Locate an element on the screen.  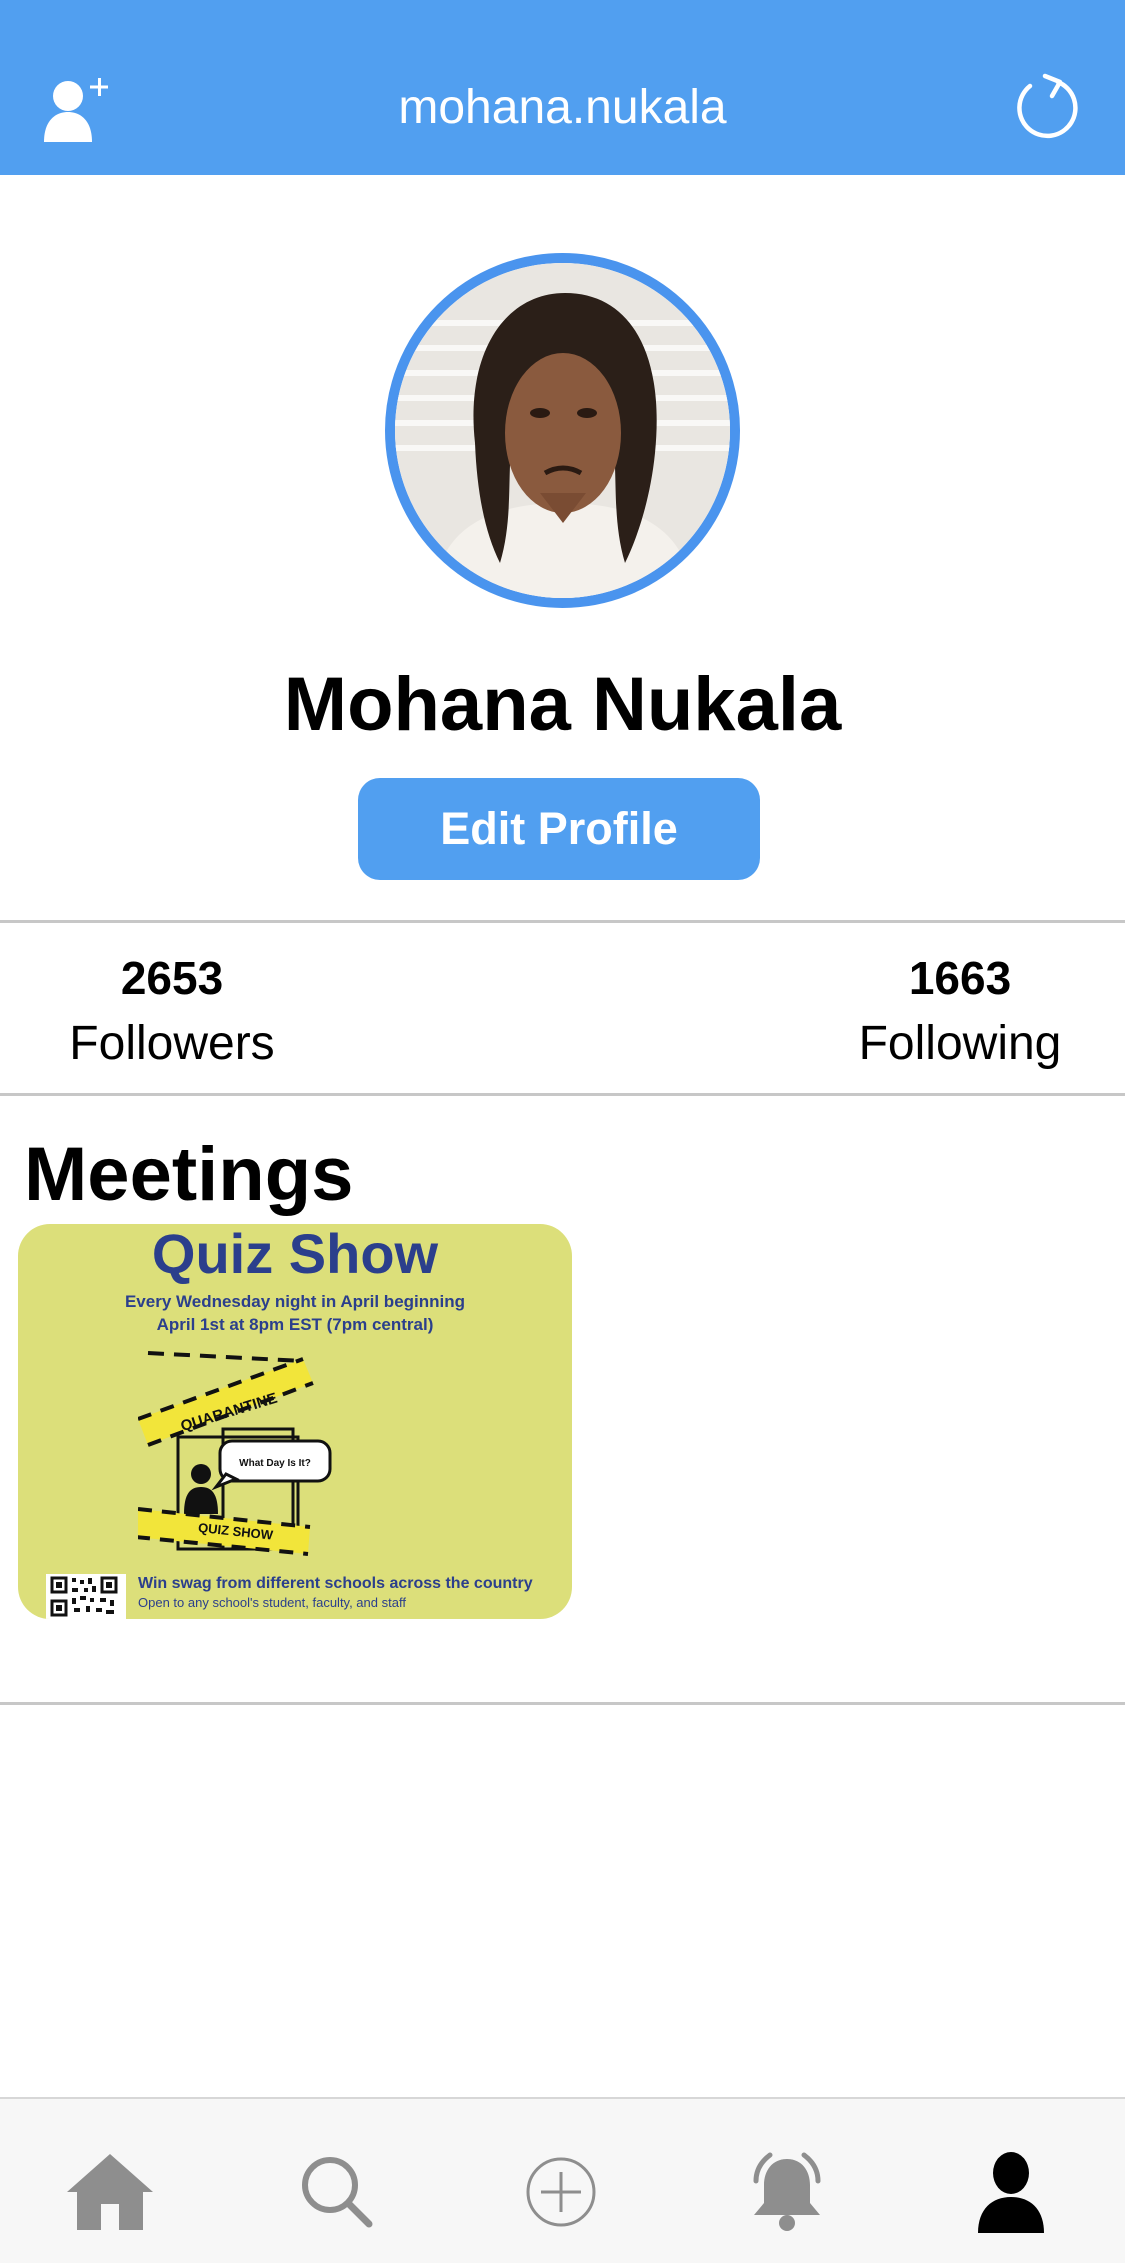
top-bar: mohana.nukala is located at coordinates (562, 87).